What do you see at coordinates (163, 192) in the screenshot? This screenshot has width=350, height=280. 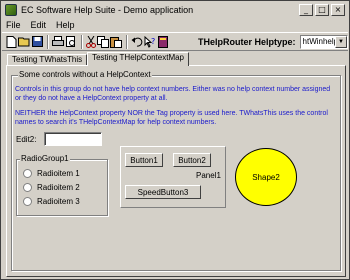 I see `speedbutton3: SpeedButton3` at bounding box center [163, 192].